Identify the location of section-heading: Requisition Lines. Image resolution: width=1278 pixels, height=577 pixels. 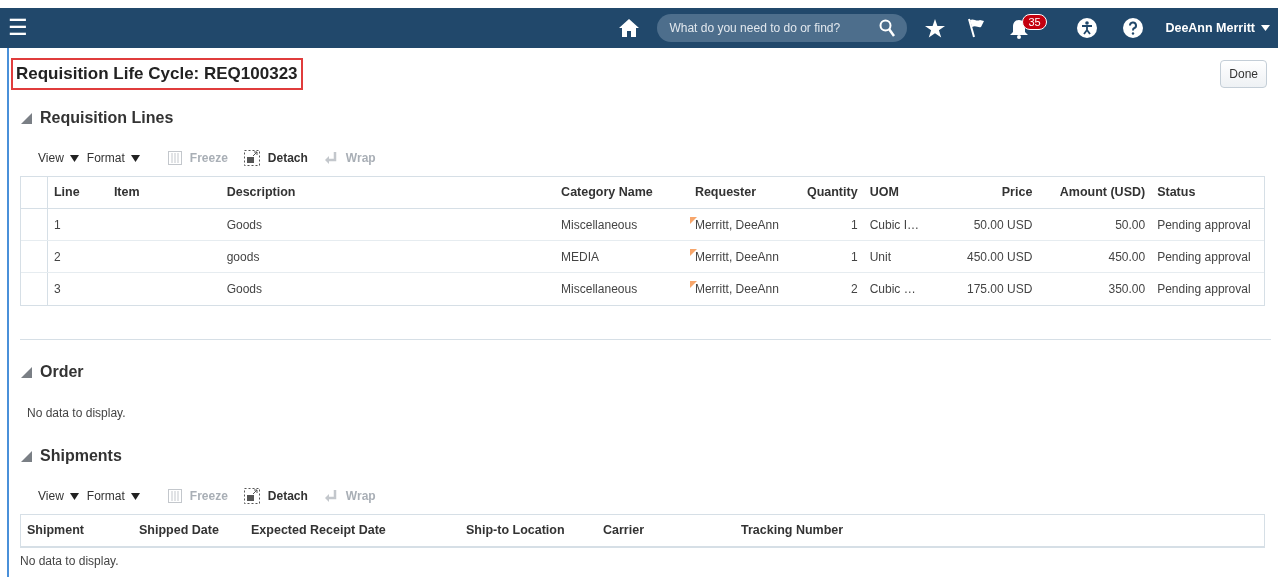
(107, 118).